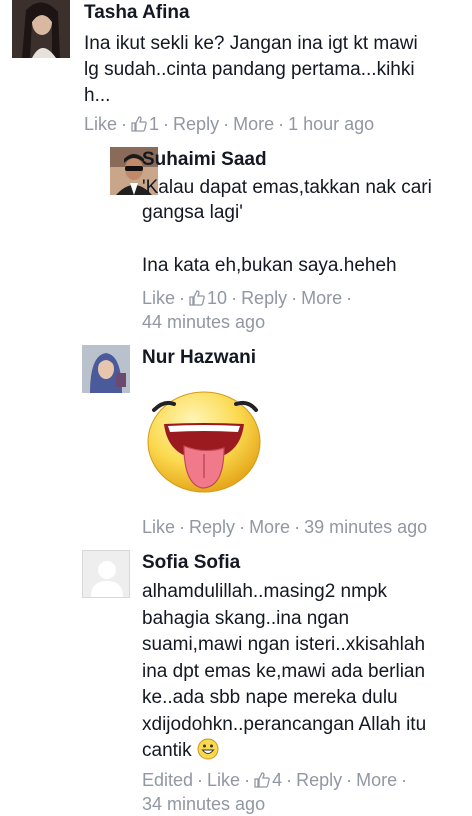  I want to click on timestamp: 44 minutes ago, so click(203, 322).